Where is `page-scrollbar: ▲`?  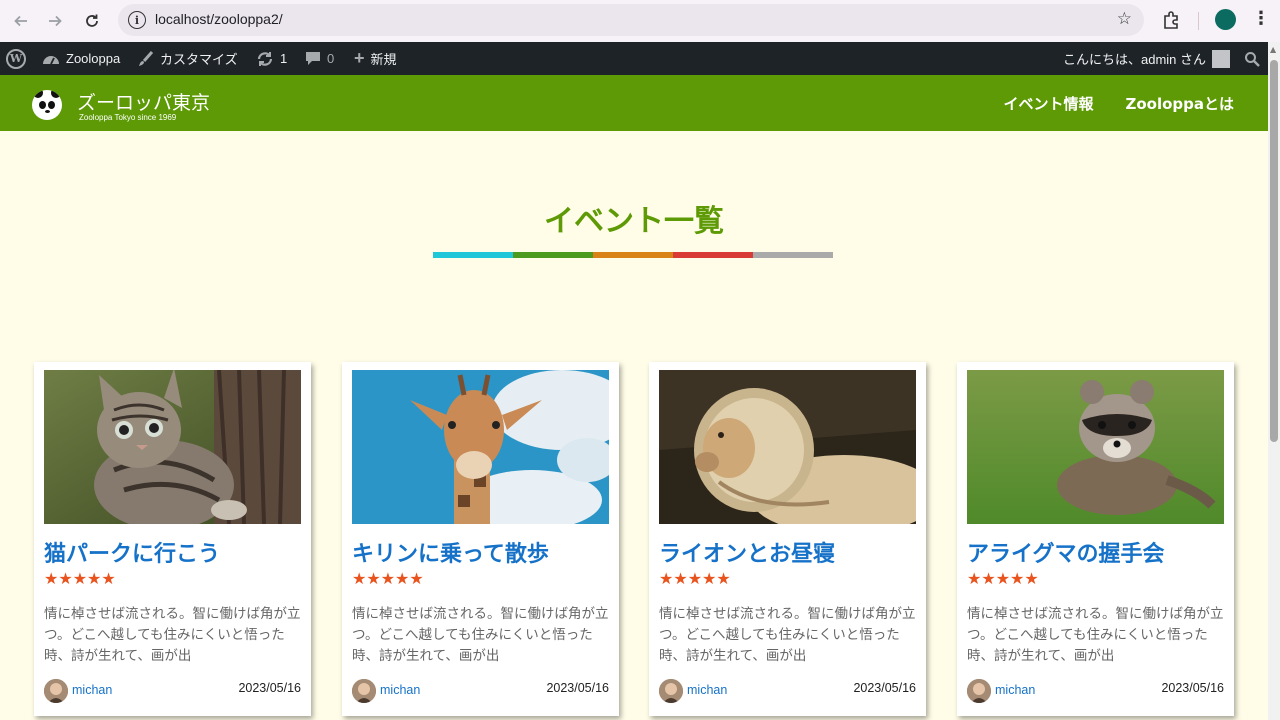
page-scrollbar: ▲ is located at coordinates (1274, 381).